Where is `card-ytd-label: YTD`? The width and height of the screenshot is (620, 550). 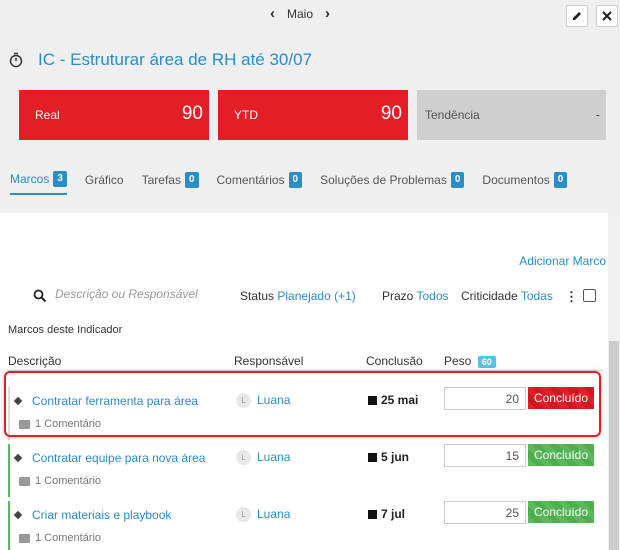
card-ytd-label: YTD is located at coordinates (246, 115).